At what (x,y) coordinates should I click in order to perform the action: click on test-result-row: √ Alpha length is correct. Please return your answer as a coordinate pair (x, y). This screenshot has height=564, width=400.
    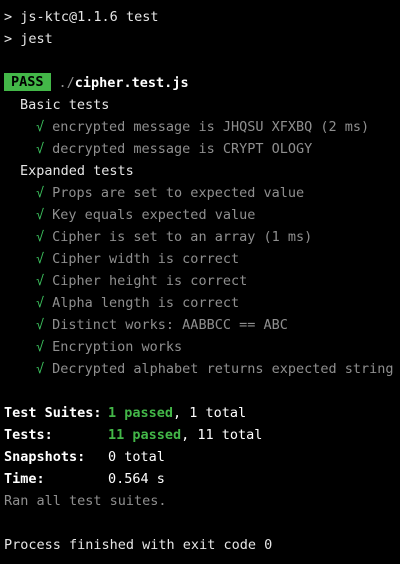
    Looking at the image, I should click on (200, 303).